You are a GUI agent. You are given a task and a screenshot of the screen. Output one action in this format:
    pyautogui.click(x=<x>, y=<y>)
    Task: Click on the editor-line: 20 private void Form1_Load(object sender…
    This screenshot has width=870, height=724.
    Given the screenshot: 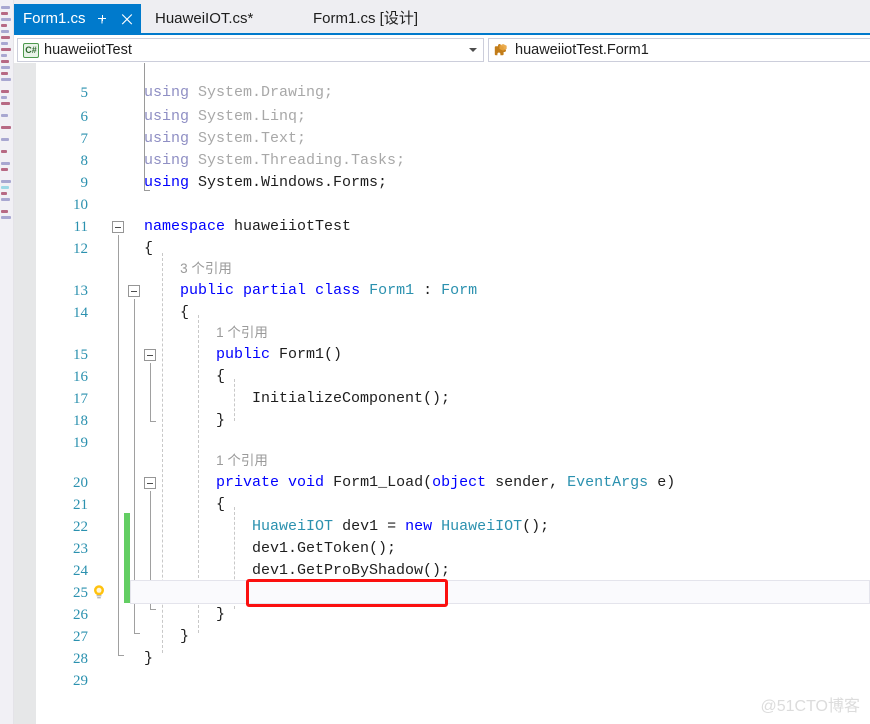 What is the action you would take?
    pyautogui.click(x=442, y=483)
    